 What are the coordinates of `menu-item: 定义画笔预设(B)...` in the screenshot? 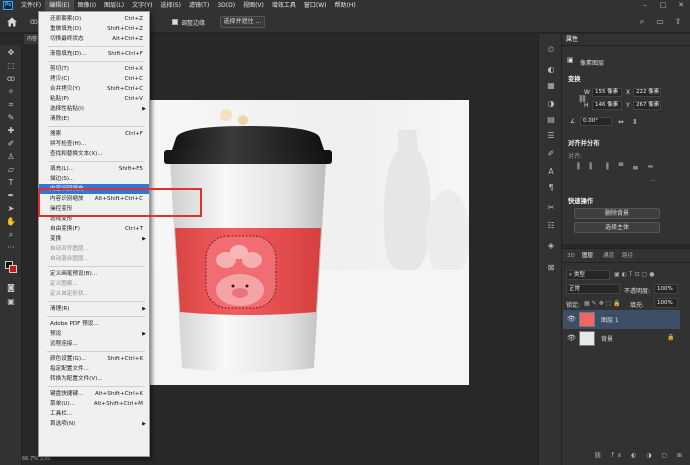 It's located at (94, 274).